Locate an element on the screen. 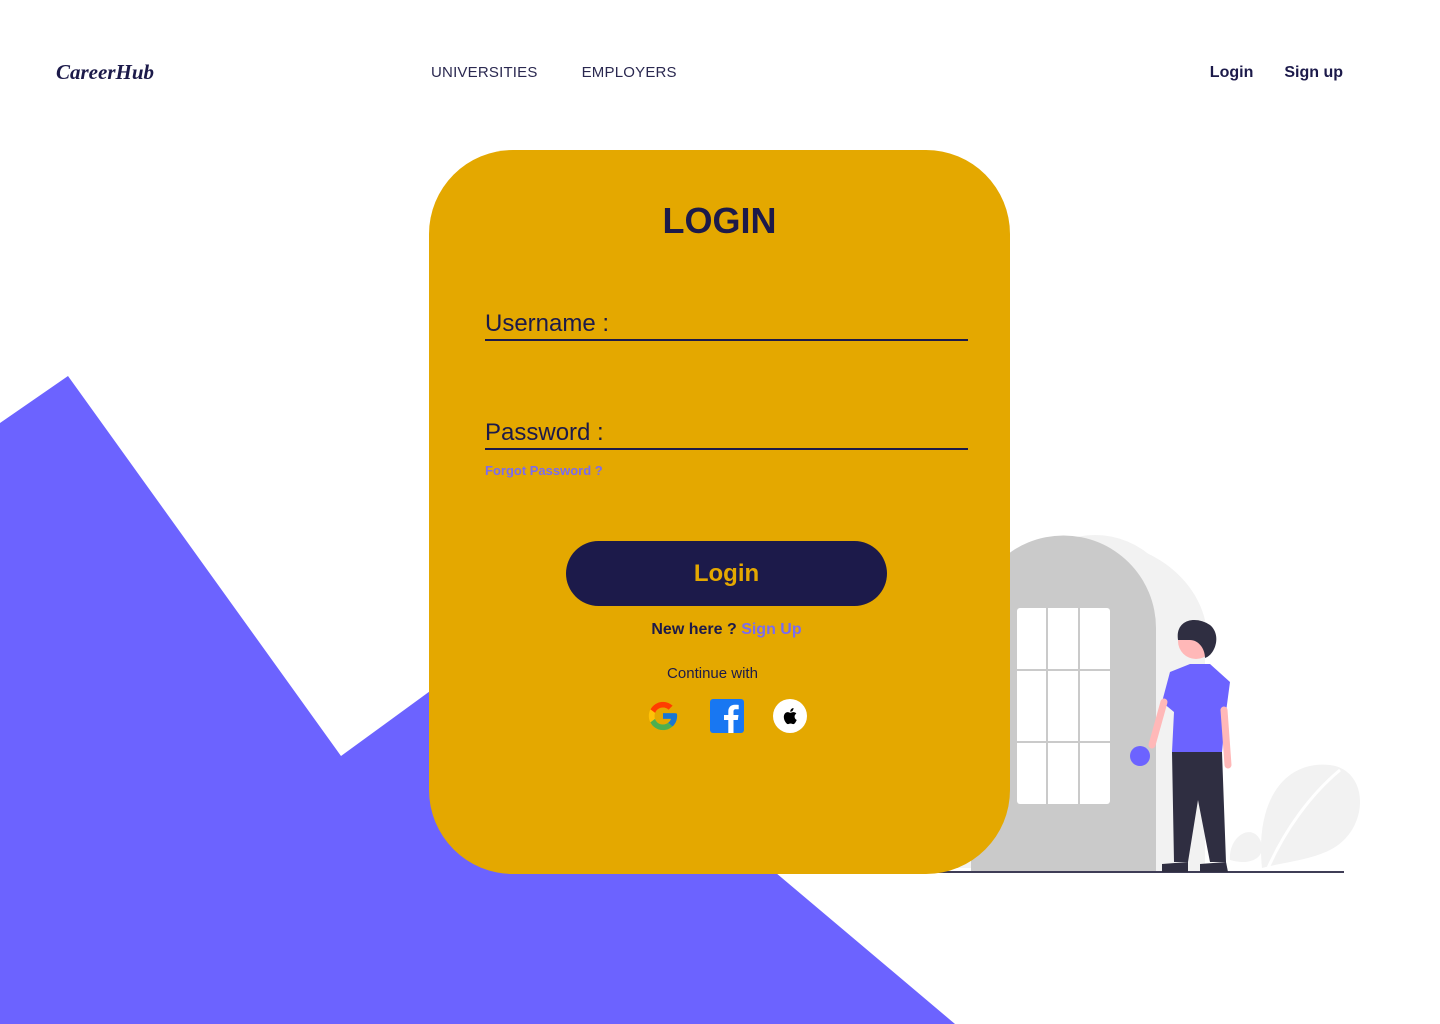 The image size is (1440, 1024). google-icon is located at coordinates (663, 716).